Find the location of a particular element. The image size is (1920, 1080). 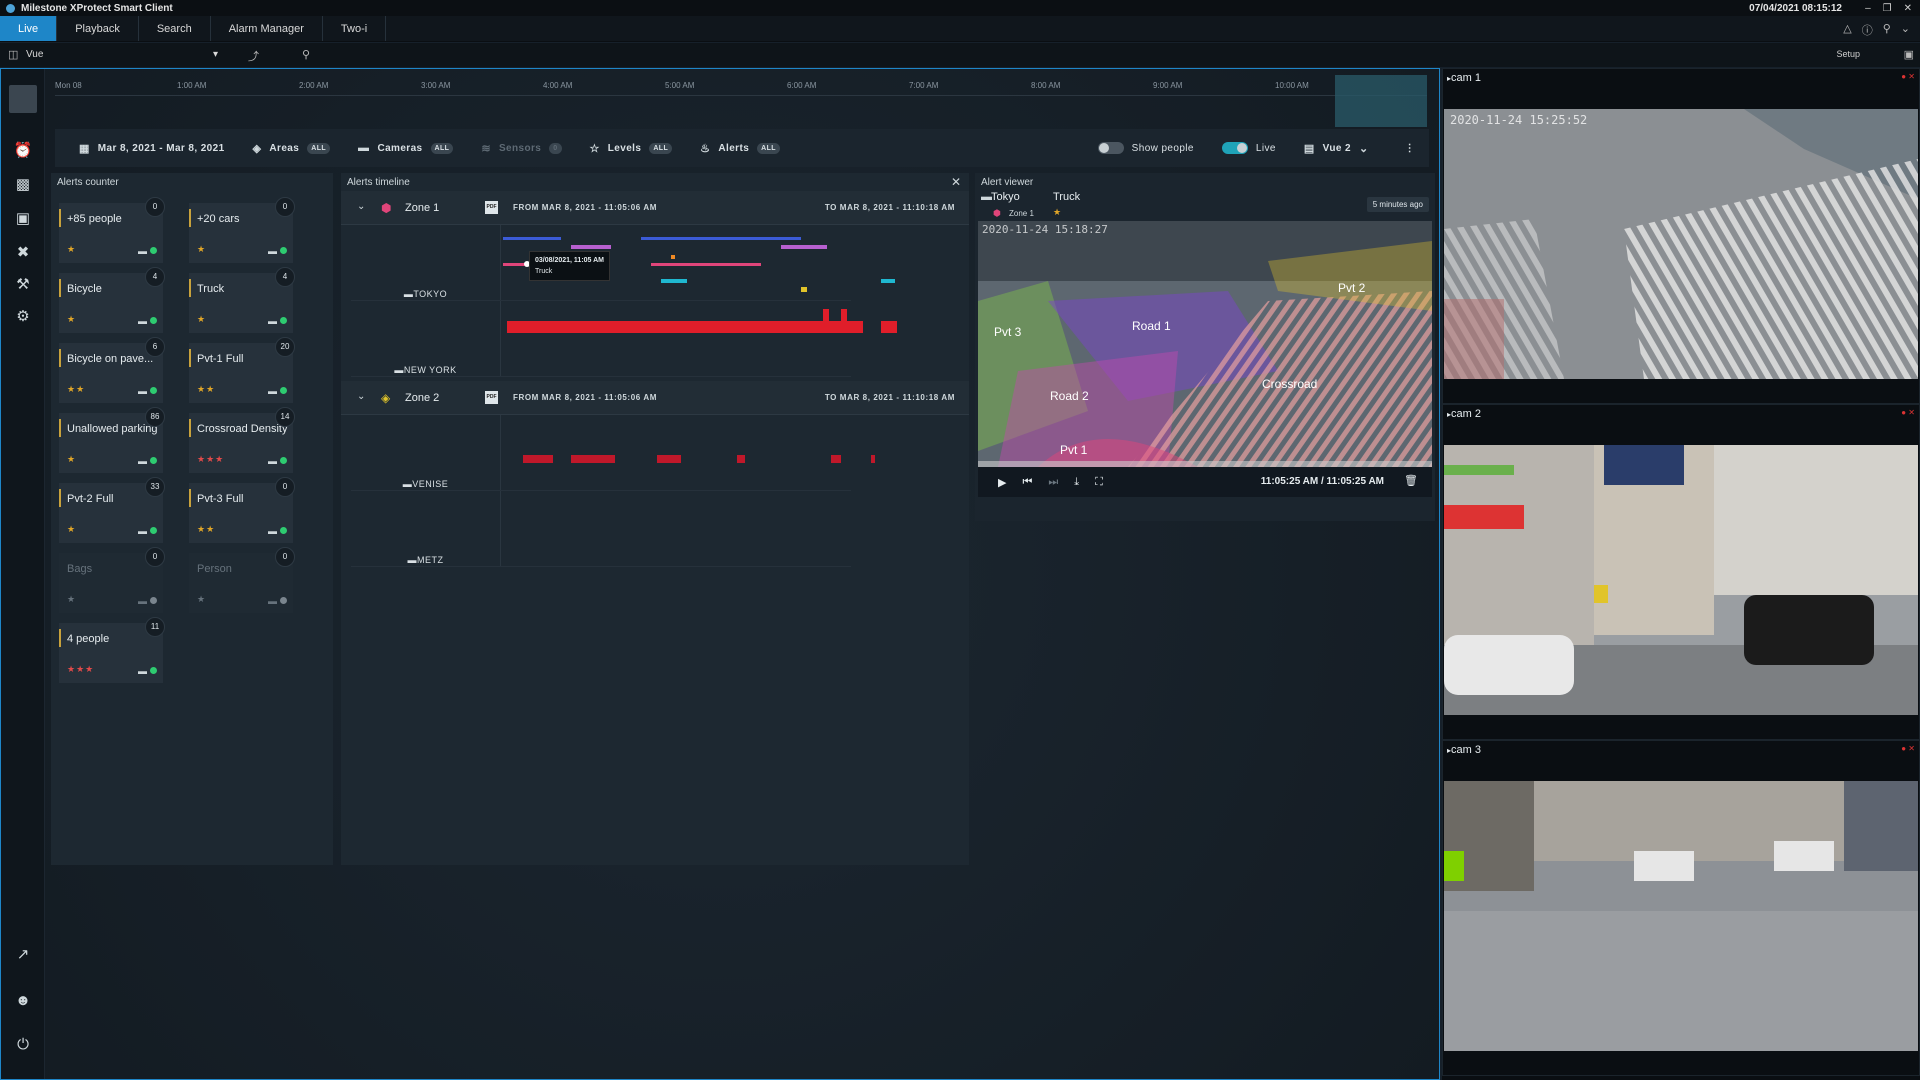

expand-icon: ⛶ is located at coordinates (1099, 482).